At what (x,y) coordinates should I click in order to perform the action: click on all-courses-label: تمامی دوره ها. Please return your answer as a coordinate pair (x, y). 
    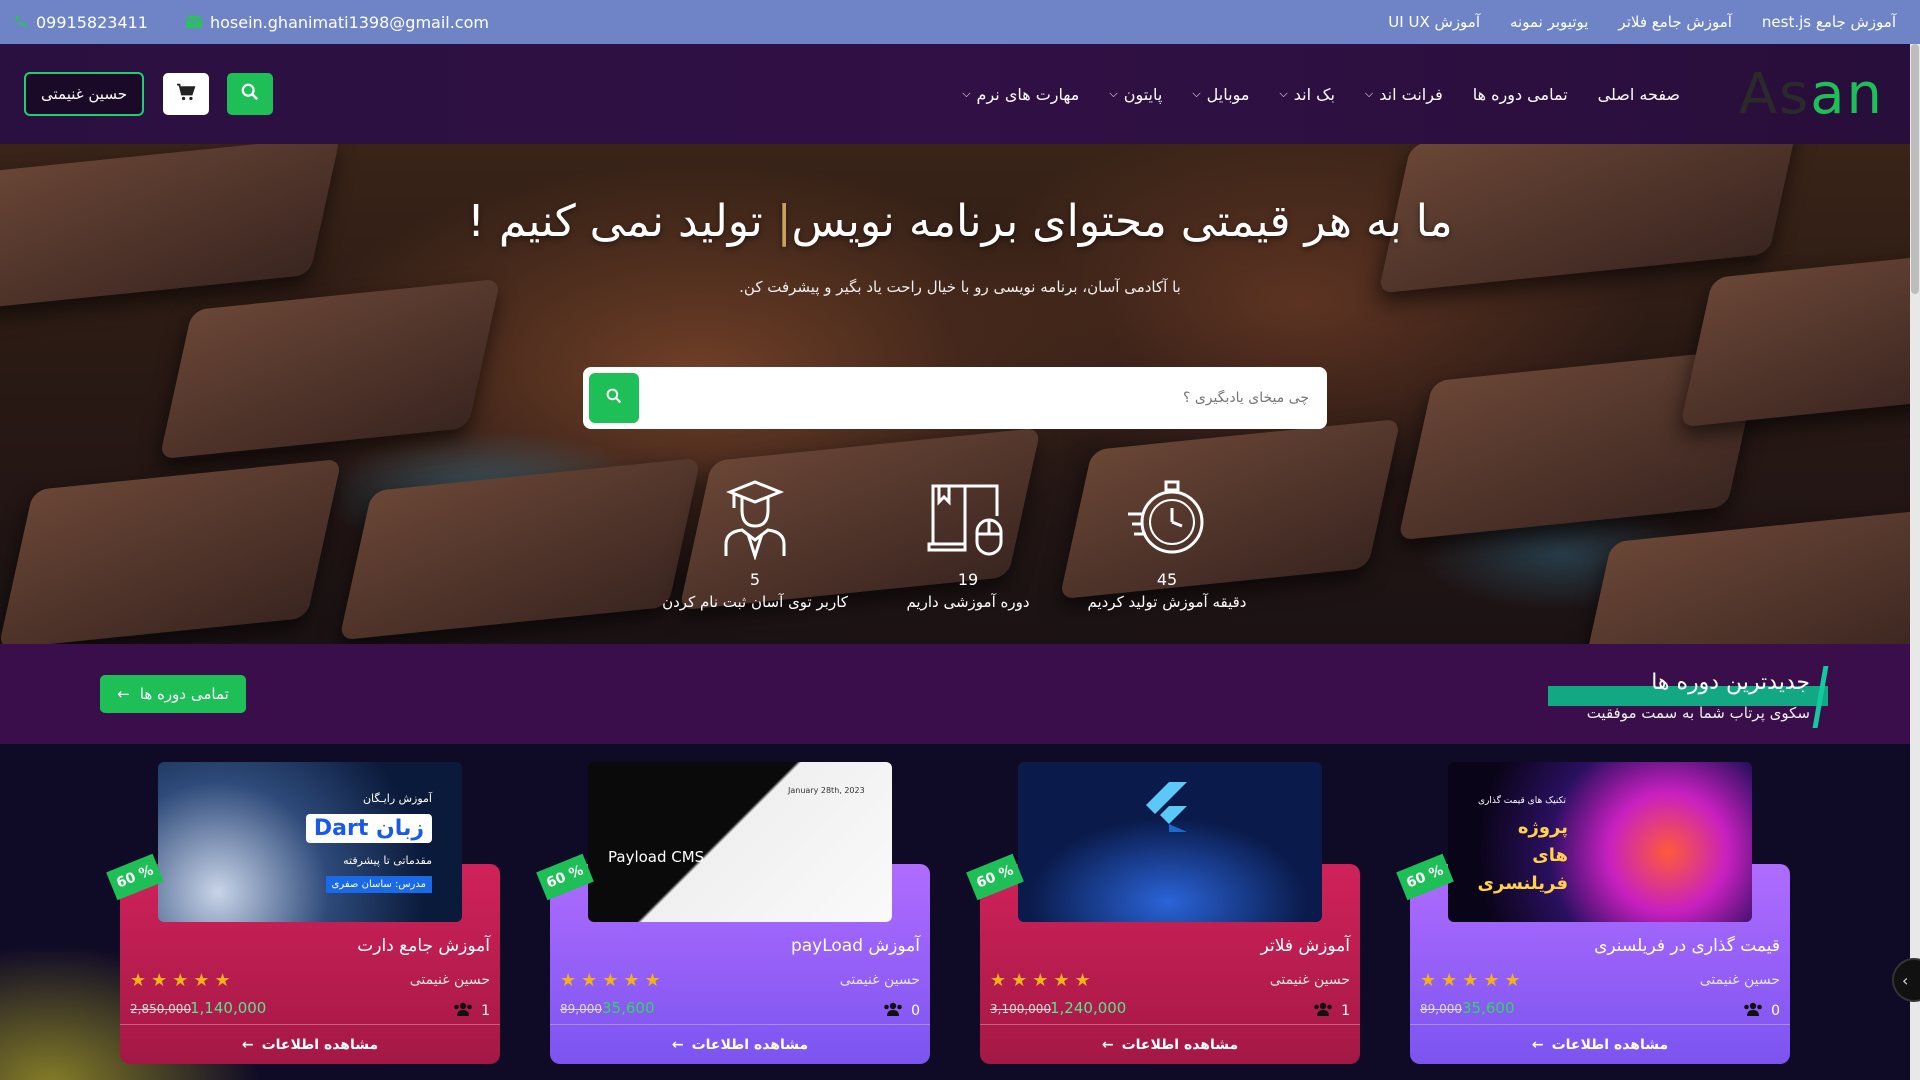
    Looking at the image, I should click on (184, 694).